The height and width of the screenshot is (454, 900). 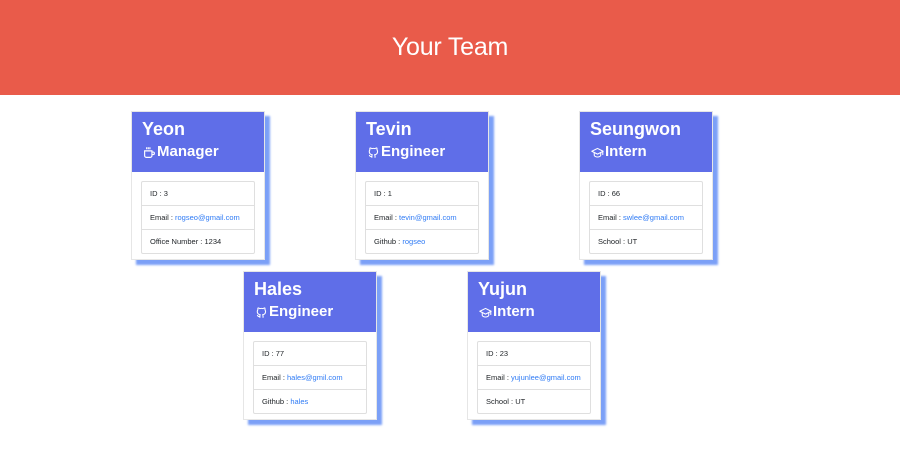 I want to click on card-header: Seungwon Intern, so click(x=646, y=142).